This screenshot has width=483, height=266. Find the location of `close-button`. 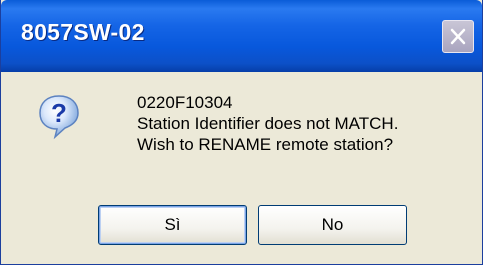

close-button is located at coordinates (458, 36).